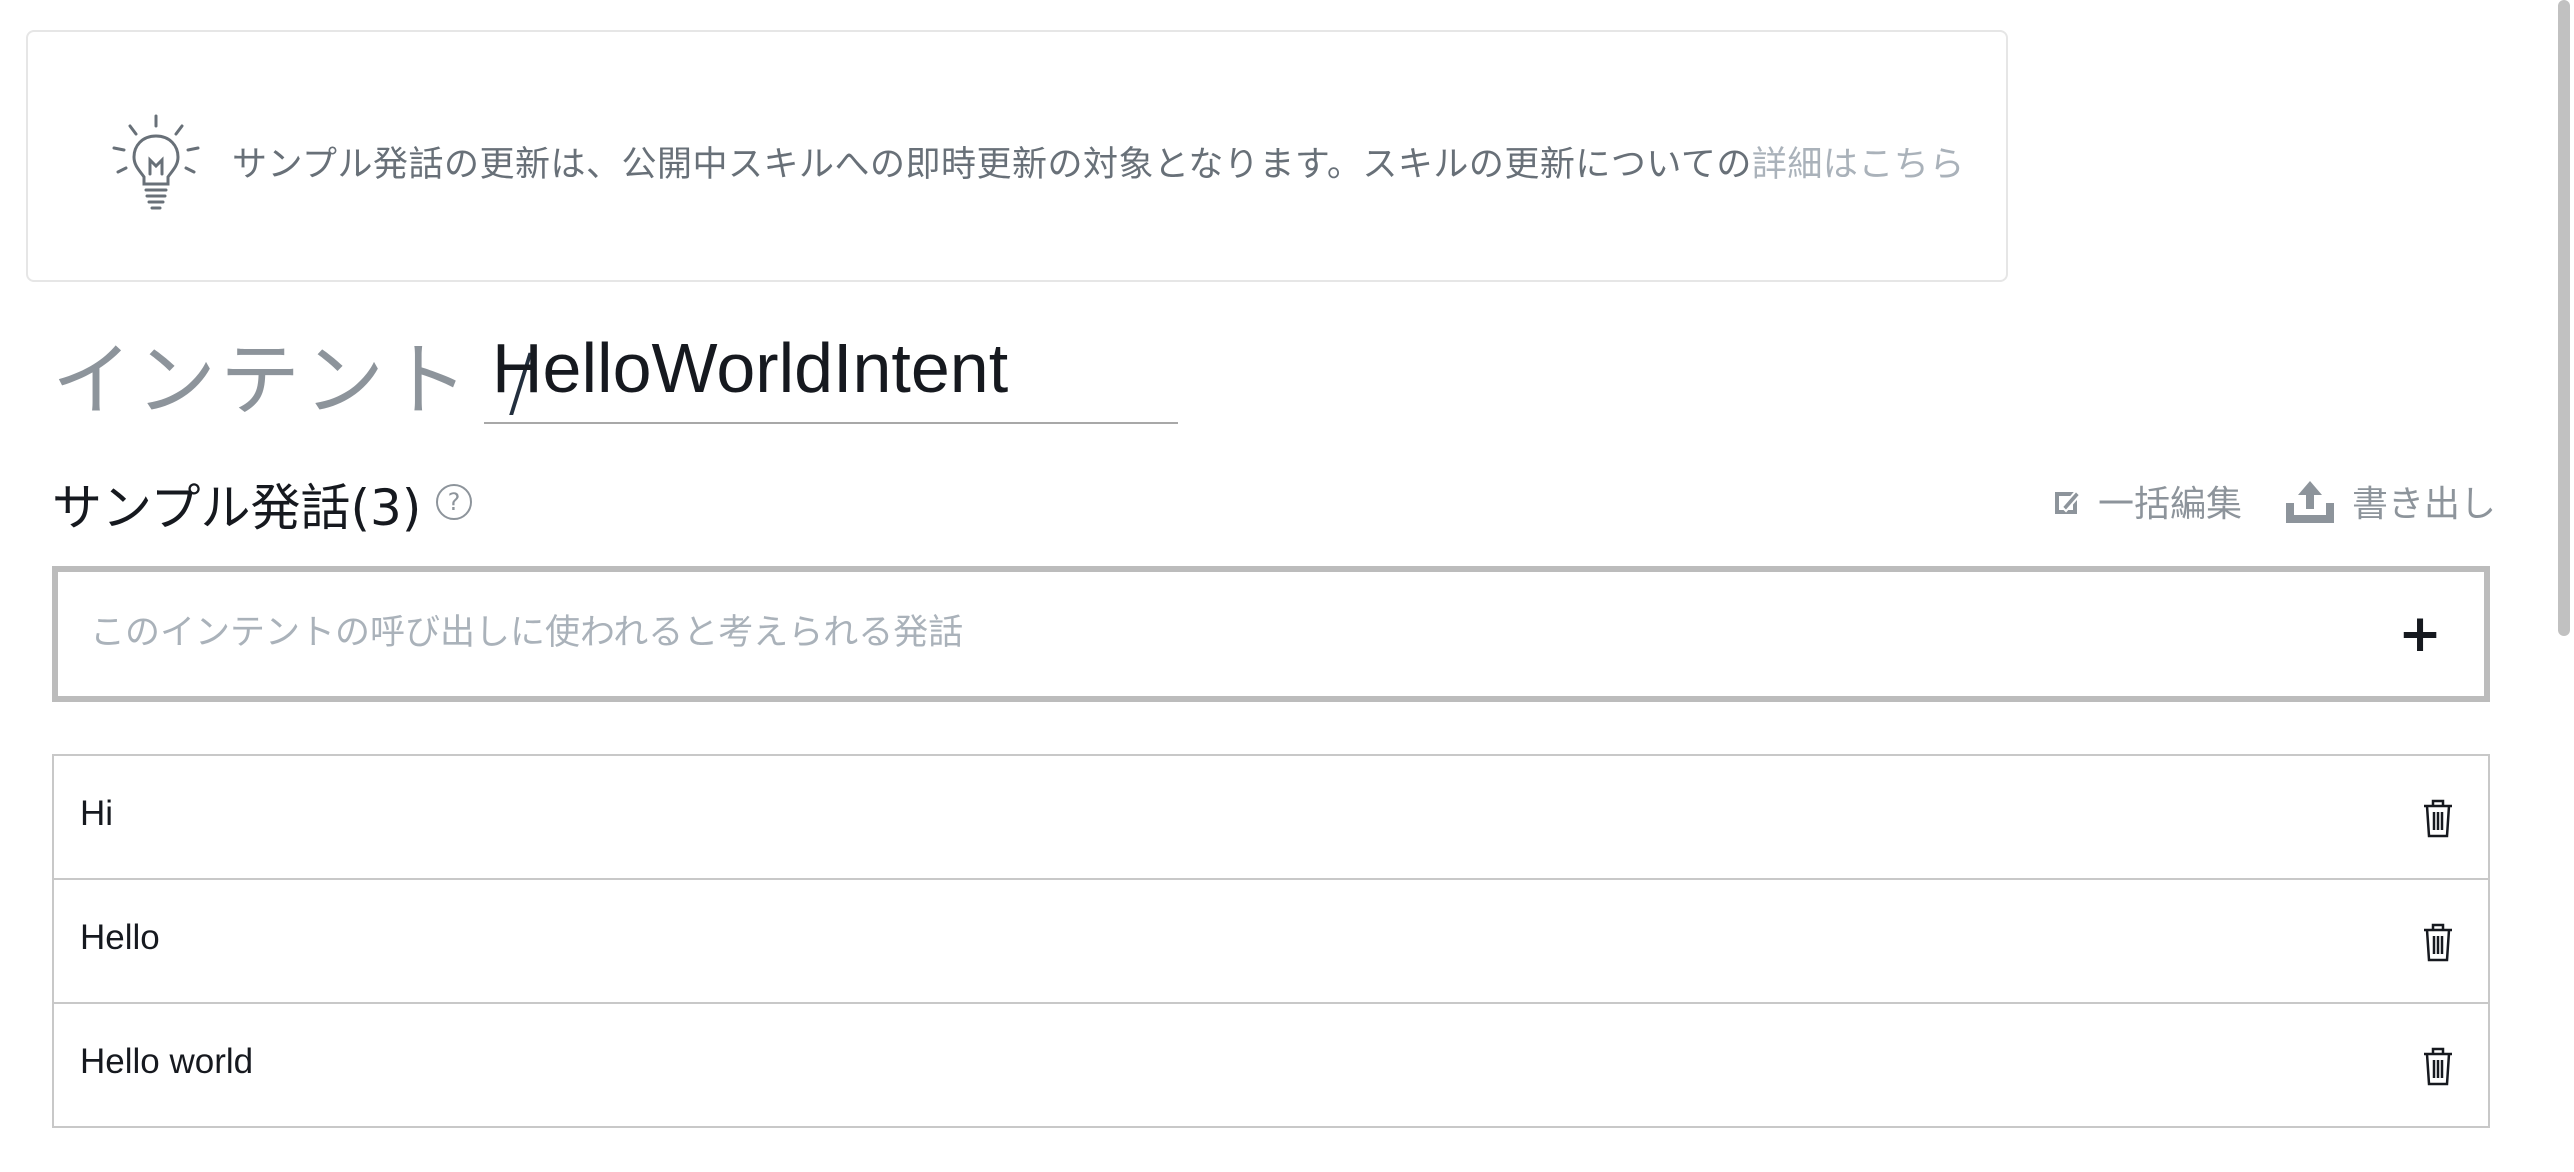 The image size is (2574, 1172). Describe the element at coordinates (1271, 818) in the screenshot. I see `list-item: Hi` at that location.